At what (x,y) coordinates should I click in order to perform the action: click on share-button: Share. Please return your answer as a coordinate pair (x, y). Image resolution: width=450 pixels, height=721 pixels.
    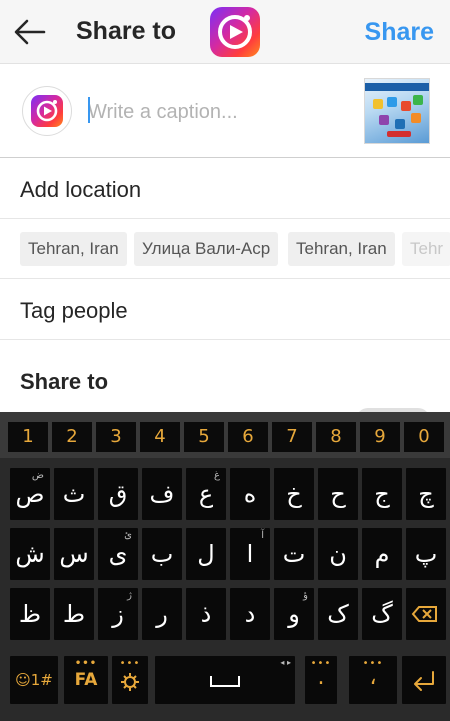
    Looking at the image, I should click on (399, 32).